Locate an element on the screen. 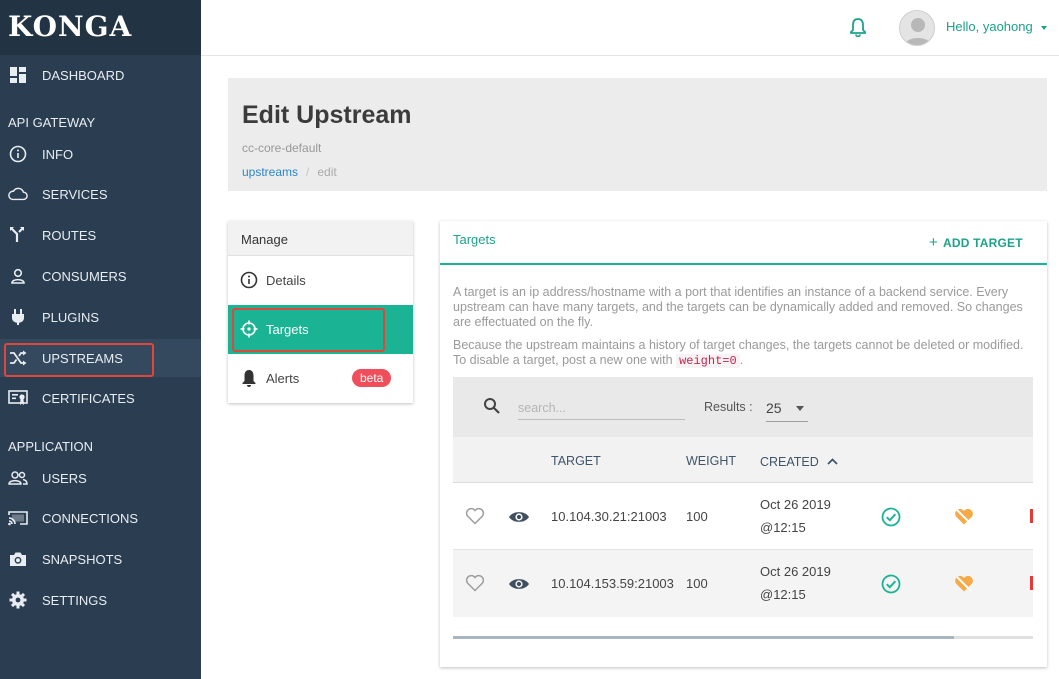  sidebar-item-label: PLUGINS is located at coordinates (71, 317).